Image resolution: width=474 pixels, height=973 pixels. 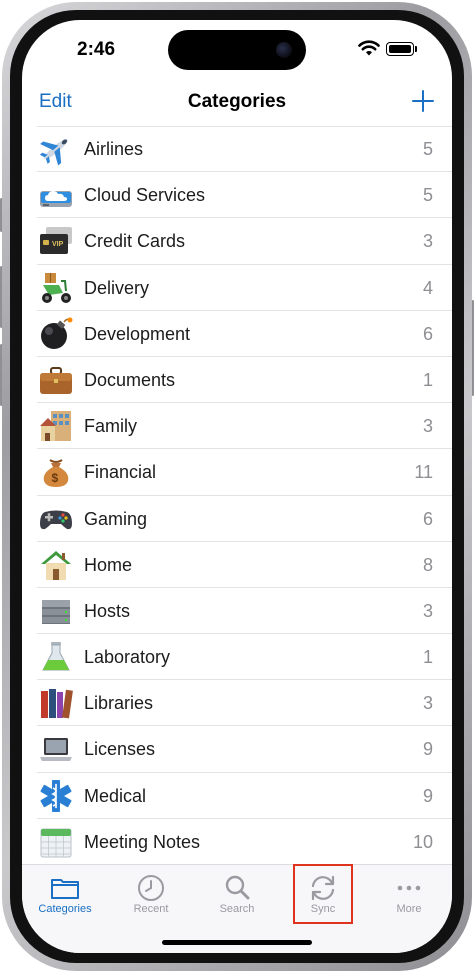 I want to click on dynamic-island, so click(x=237, y=50).